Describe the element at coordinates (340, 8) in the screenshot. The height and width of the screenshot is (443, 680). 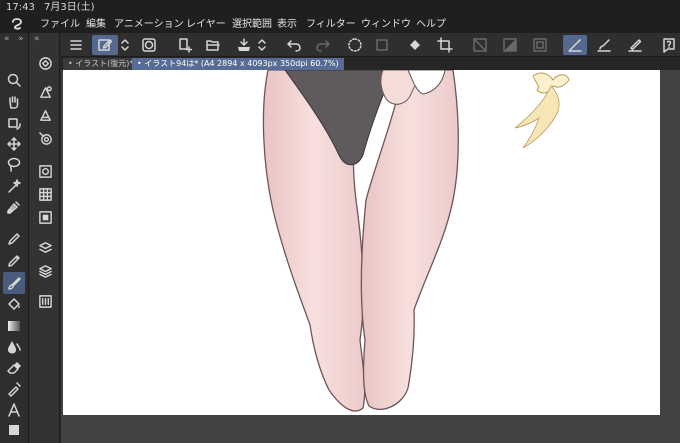
I see `status-bar: 17:43 7月3日(土)` at that location.